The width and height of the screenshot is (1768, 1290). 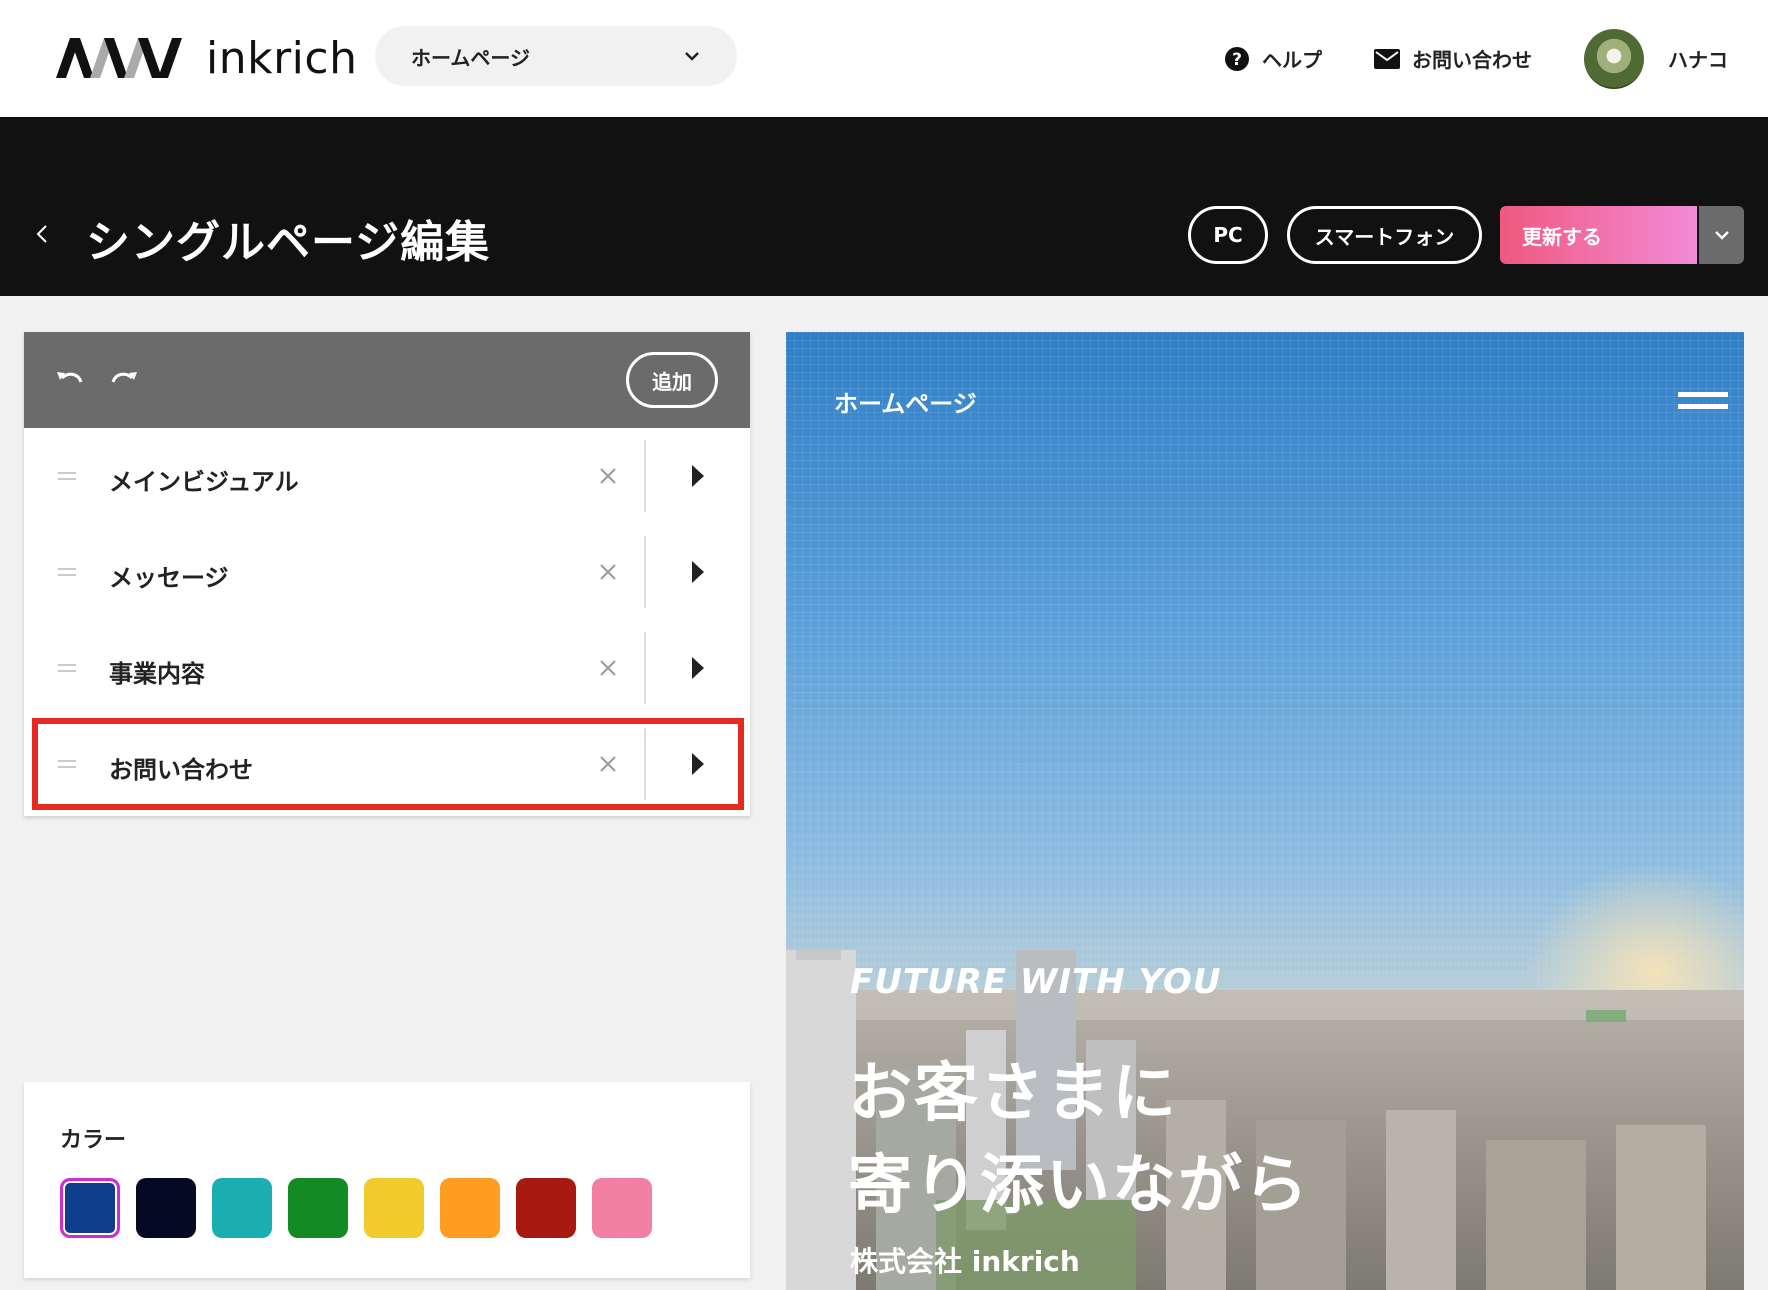 What do you see at coordinates (387, 668) in the screenshot?
I see `section-row: 事業内容` at bounding box center [387, 668].